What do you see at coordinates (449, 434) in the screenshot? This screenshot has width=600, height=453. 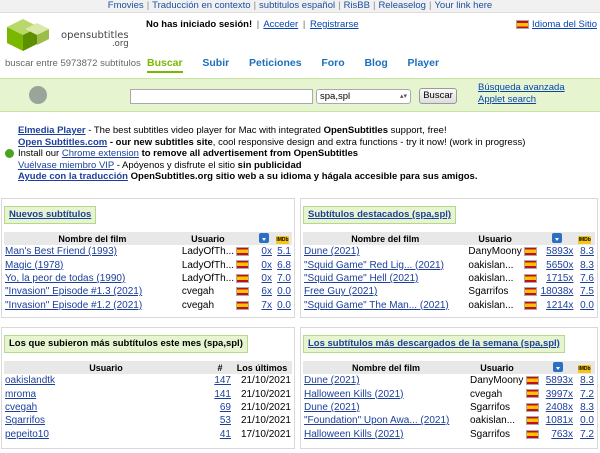 I see `table-row: Halloween Kills (2021) Sgarrifos 763x 7.2` at bounding box center [449, 434].